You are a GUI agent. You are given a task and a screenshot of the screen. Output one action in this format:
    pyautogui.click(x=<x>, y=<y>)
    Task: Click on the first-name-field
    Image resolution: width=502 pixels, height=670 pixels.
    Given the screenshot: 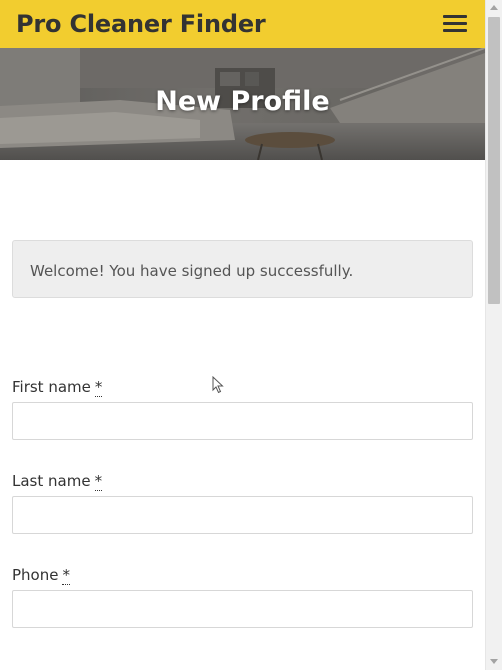 What is the action you would take?
    pyautogui.click(x=242, y=421)
    